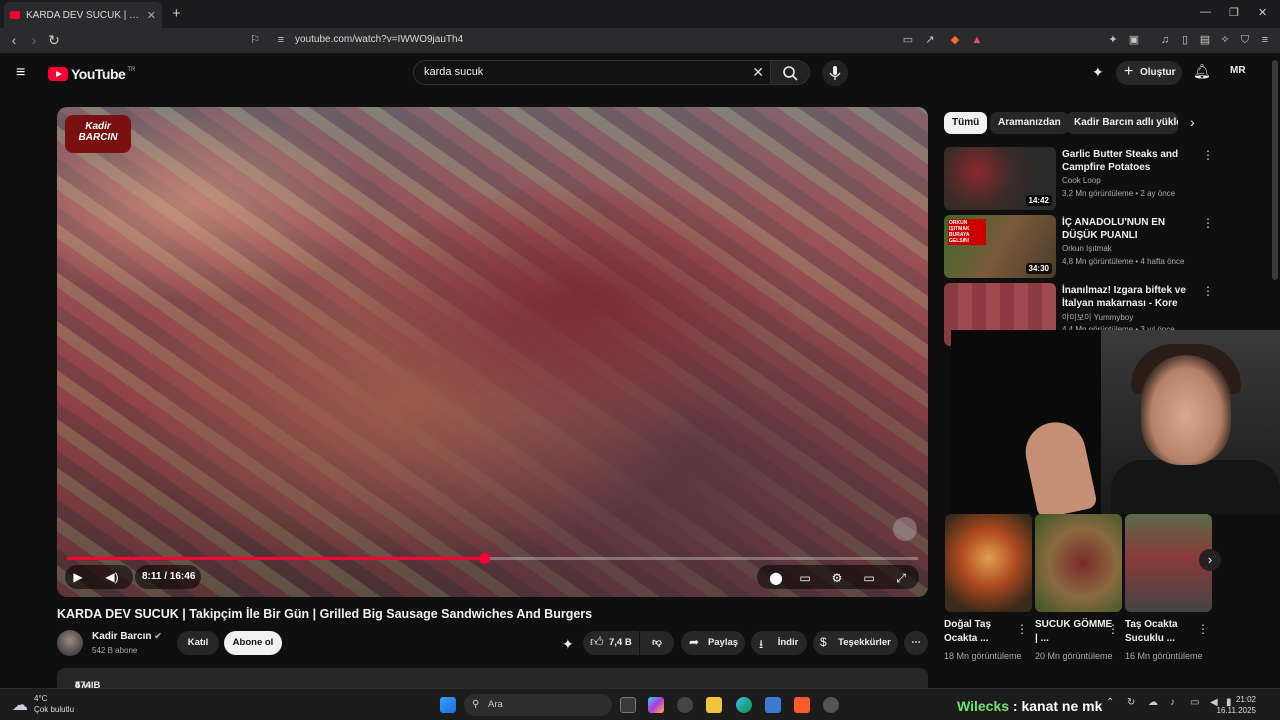 The height and width of the screenshot is (720, 1280). What do you see at coordinates (1029, 123) in the screenshot?
I see `chip-from-search: Aramanızdan` at bounding box center [1029, 123].